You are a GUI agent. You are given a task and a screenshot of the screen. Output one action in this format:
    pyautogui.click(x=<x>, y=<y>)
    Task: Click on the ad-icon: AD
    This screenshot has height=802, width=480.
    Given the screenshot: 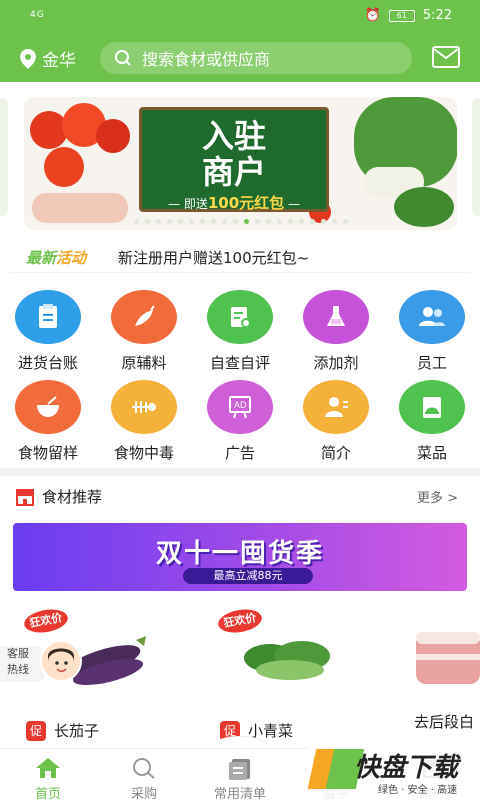 What is the action you would take?
    pyautogui.click(x=240, y=407)
    